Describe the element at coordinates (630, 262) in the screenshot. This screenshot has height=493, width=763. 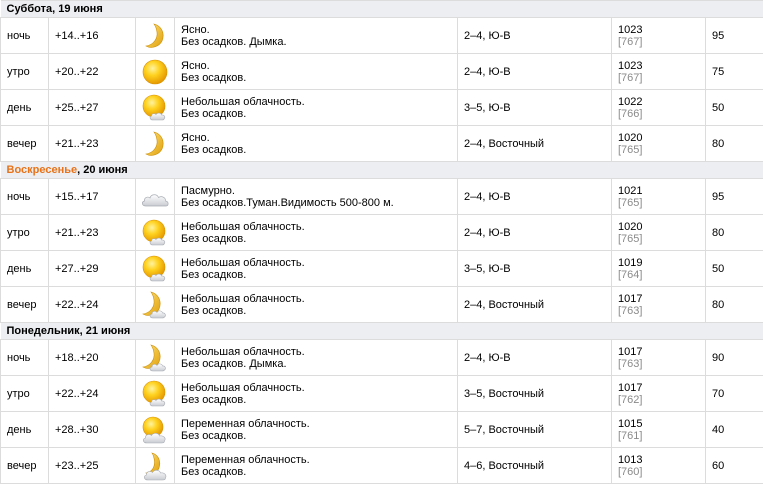
I see `pressure-hpa: 1019` at that location.